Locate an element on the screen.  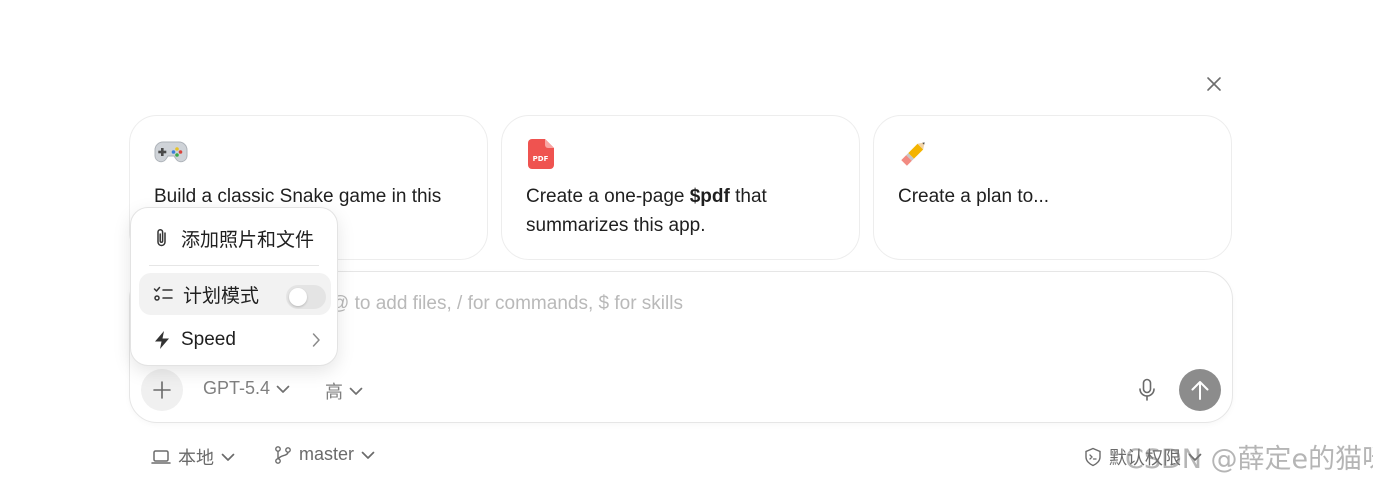
microphone-icon is located at coordinates (1147, 389).